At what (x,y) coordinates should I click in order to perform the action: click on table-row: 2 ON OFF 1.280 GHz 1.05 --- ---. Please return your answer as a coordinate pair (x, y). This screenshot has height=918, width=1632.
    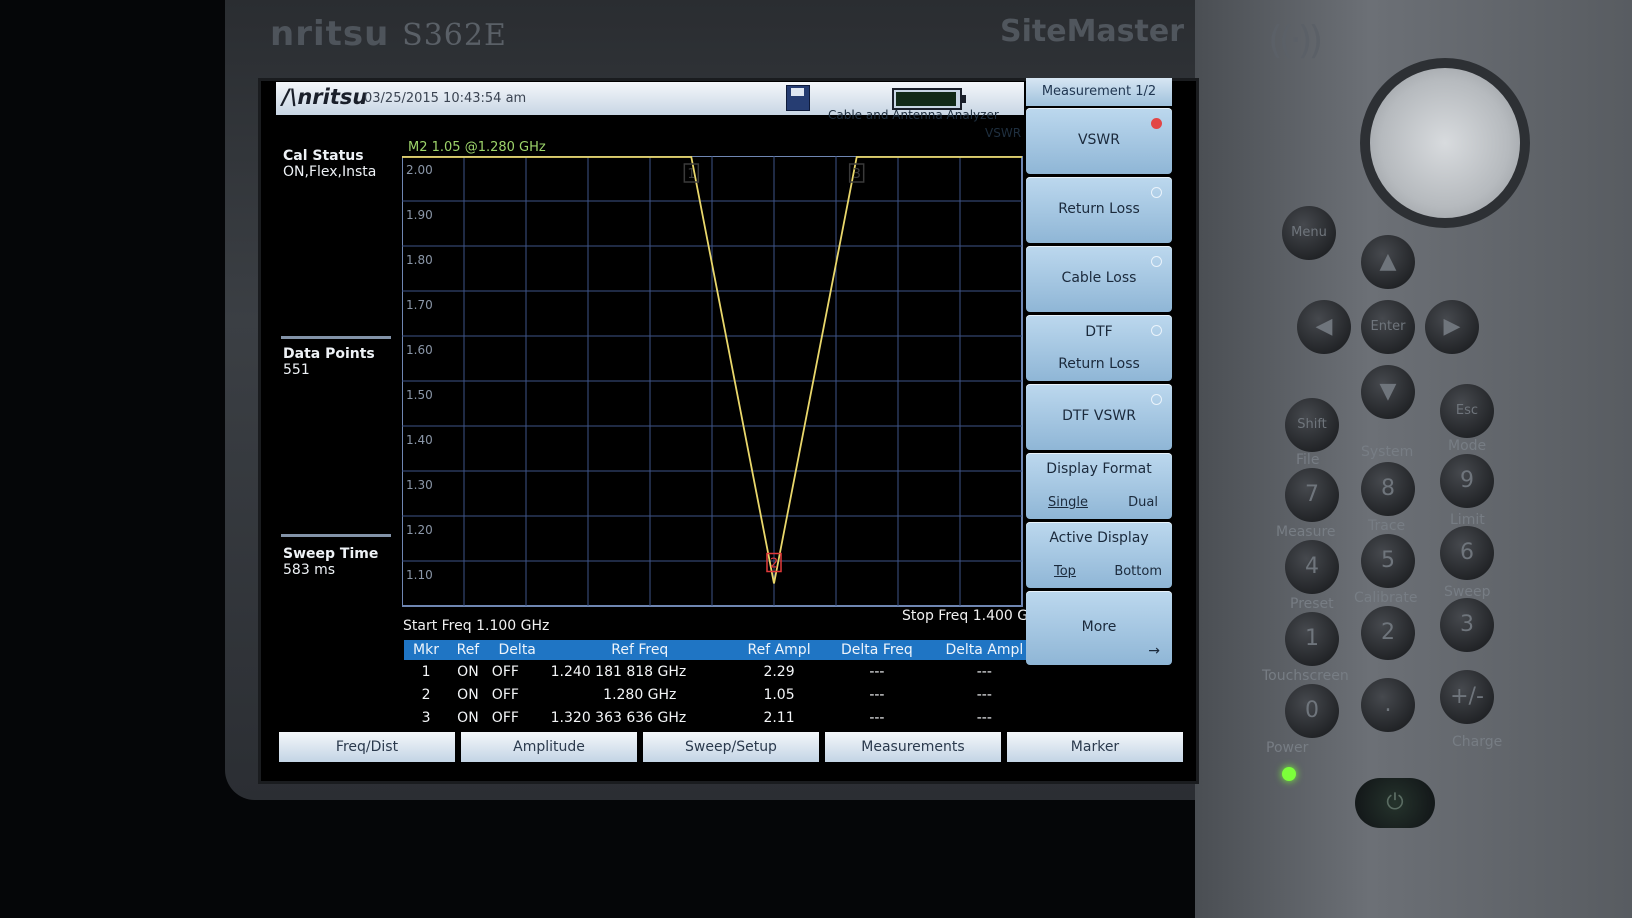
    Looking at the image, I should click on (722, 694).